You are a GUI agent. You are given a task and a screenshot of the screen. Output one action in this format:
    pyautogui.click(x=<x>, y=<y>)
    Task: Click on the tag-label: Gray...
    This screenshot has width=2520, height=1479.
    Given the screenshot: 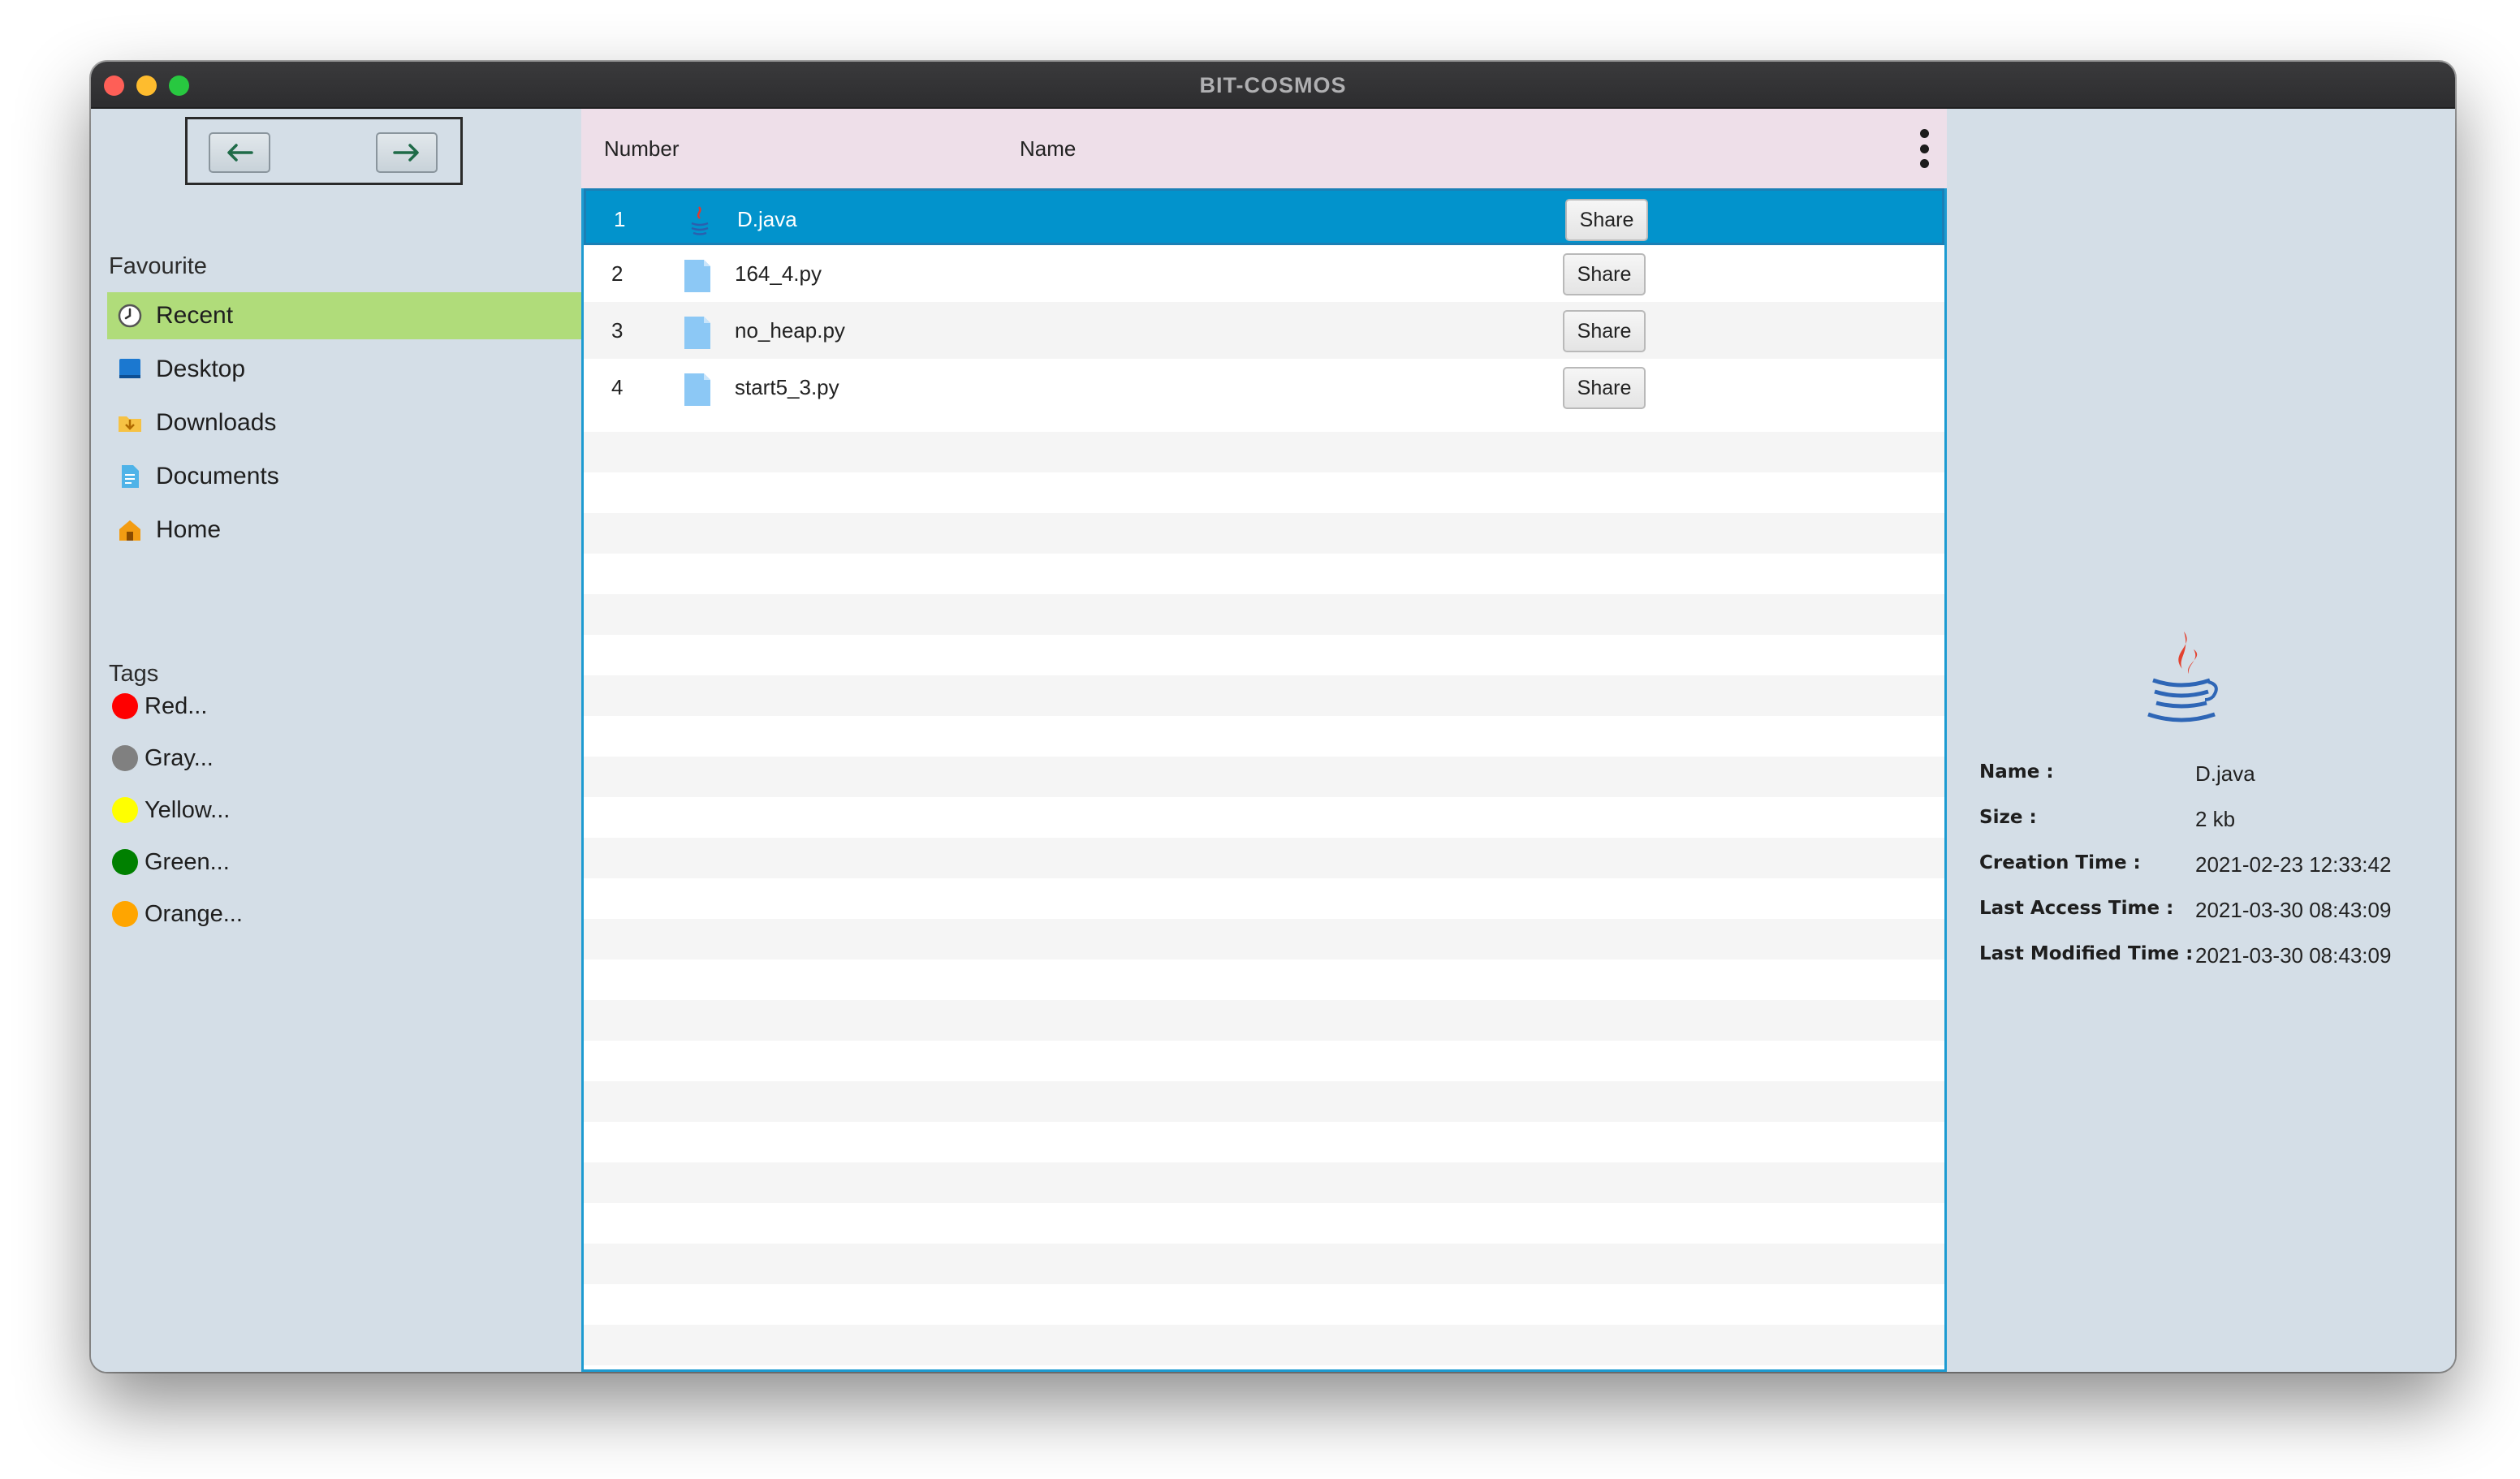 What is the action you would take?
    pyautogui.click(x=180, y=757)
    